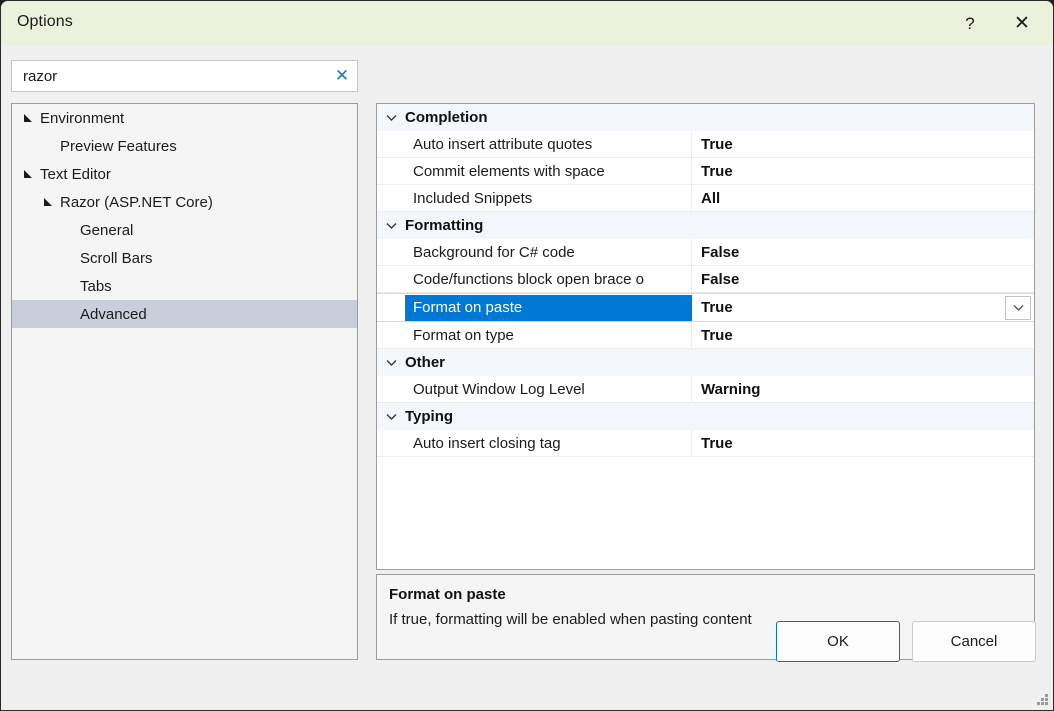 This screenshot has width=1054, height=711. What do you see at coordinates (45, 21) in the screenshot?
I see `dialog-title: Options` at bounding box center [45, 21].